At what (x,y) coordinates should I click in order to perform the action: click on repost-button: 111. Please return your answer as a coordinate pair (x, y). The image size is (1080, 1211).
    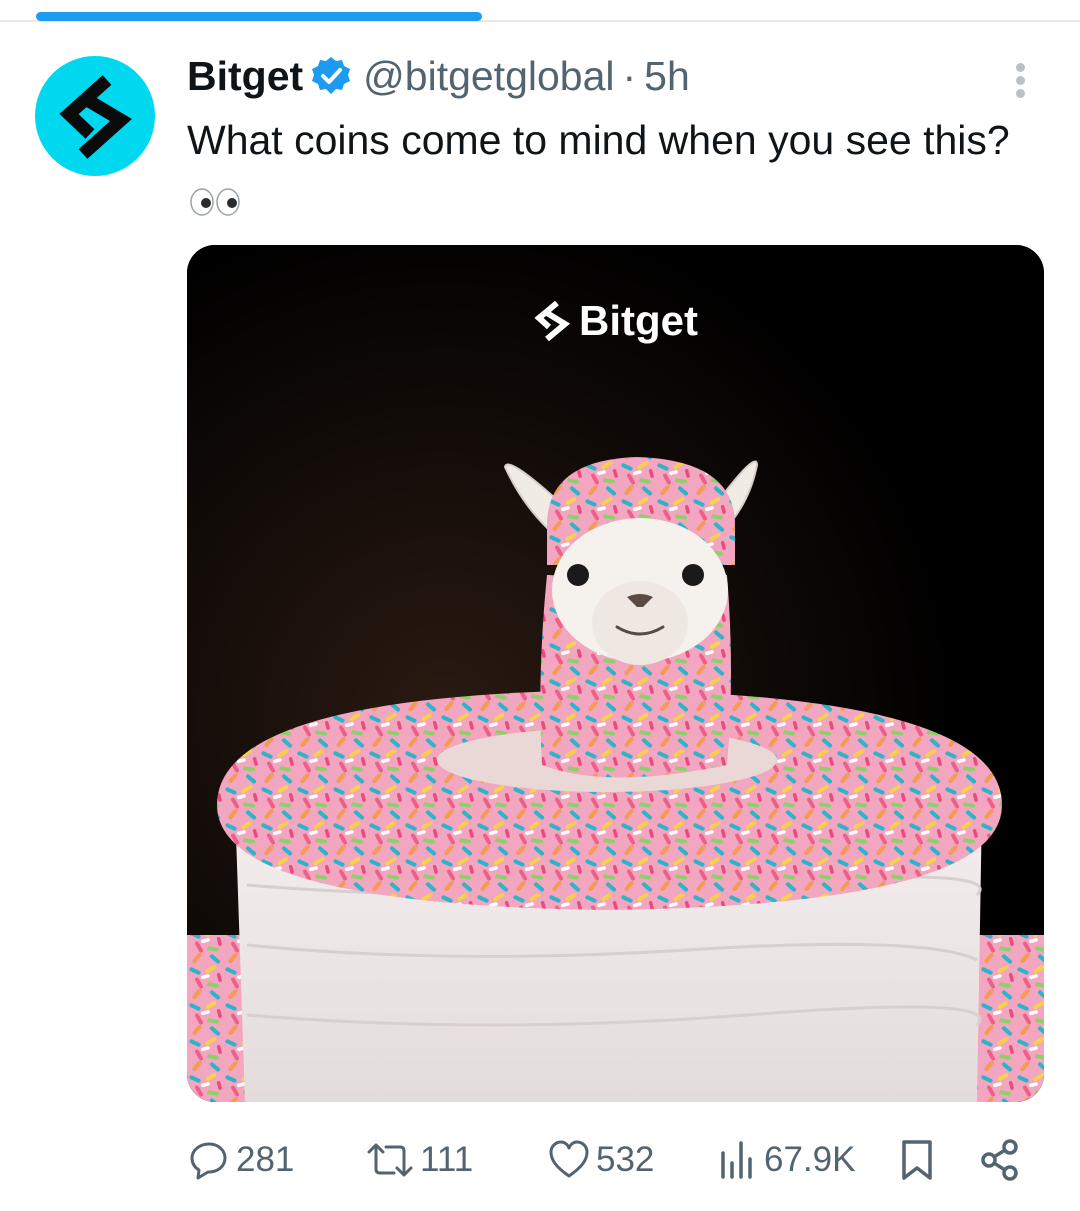
    Looking at the image, I should click on (419, 1160).